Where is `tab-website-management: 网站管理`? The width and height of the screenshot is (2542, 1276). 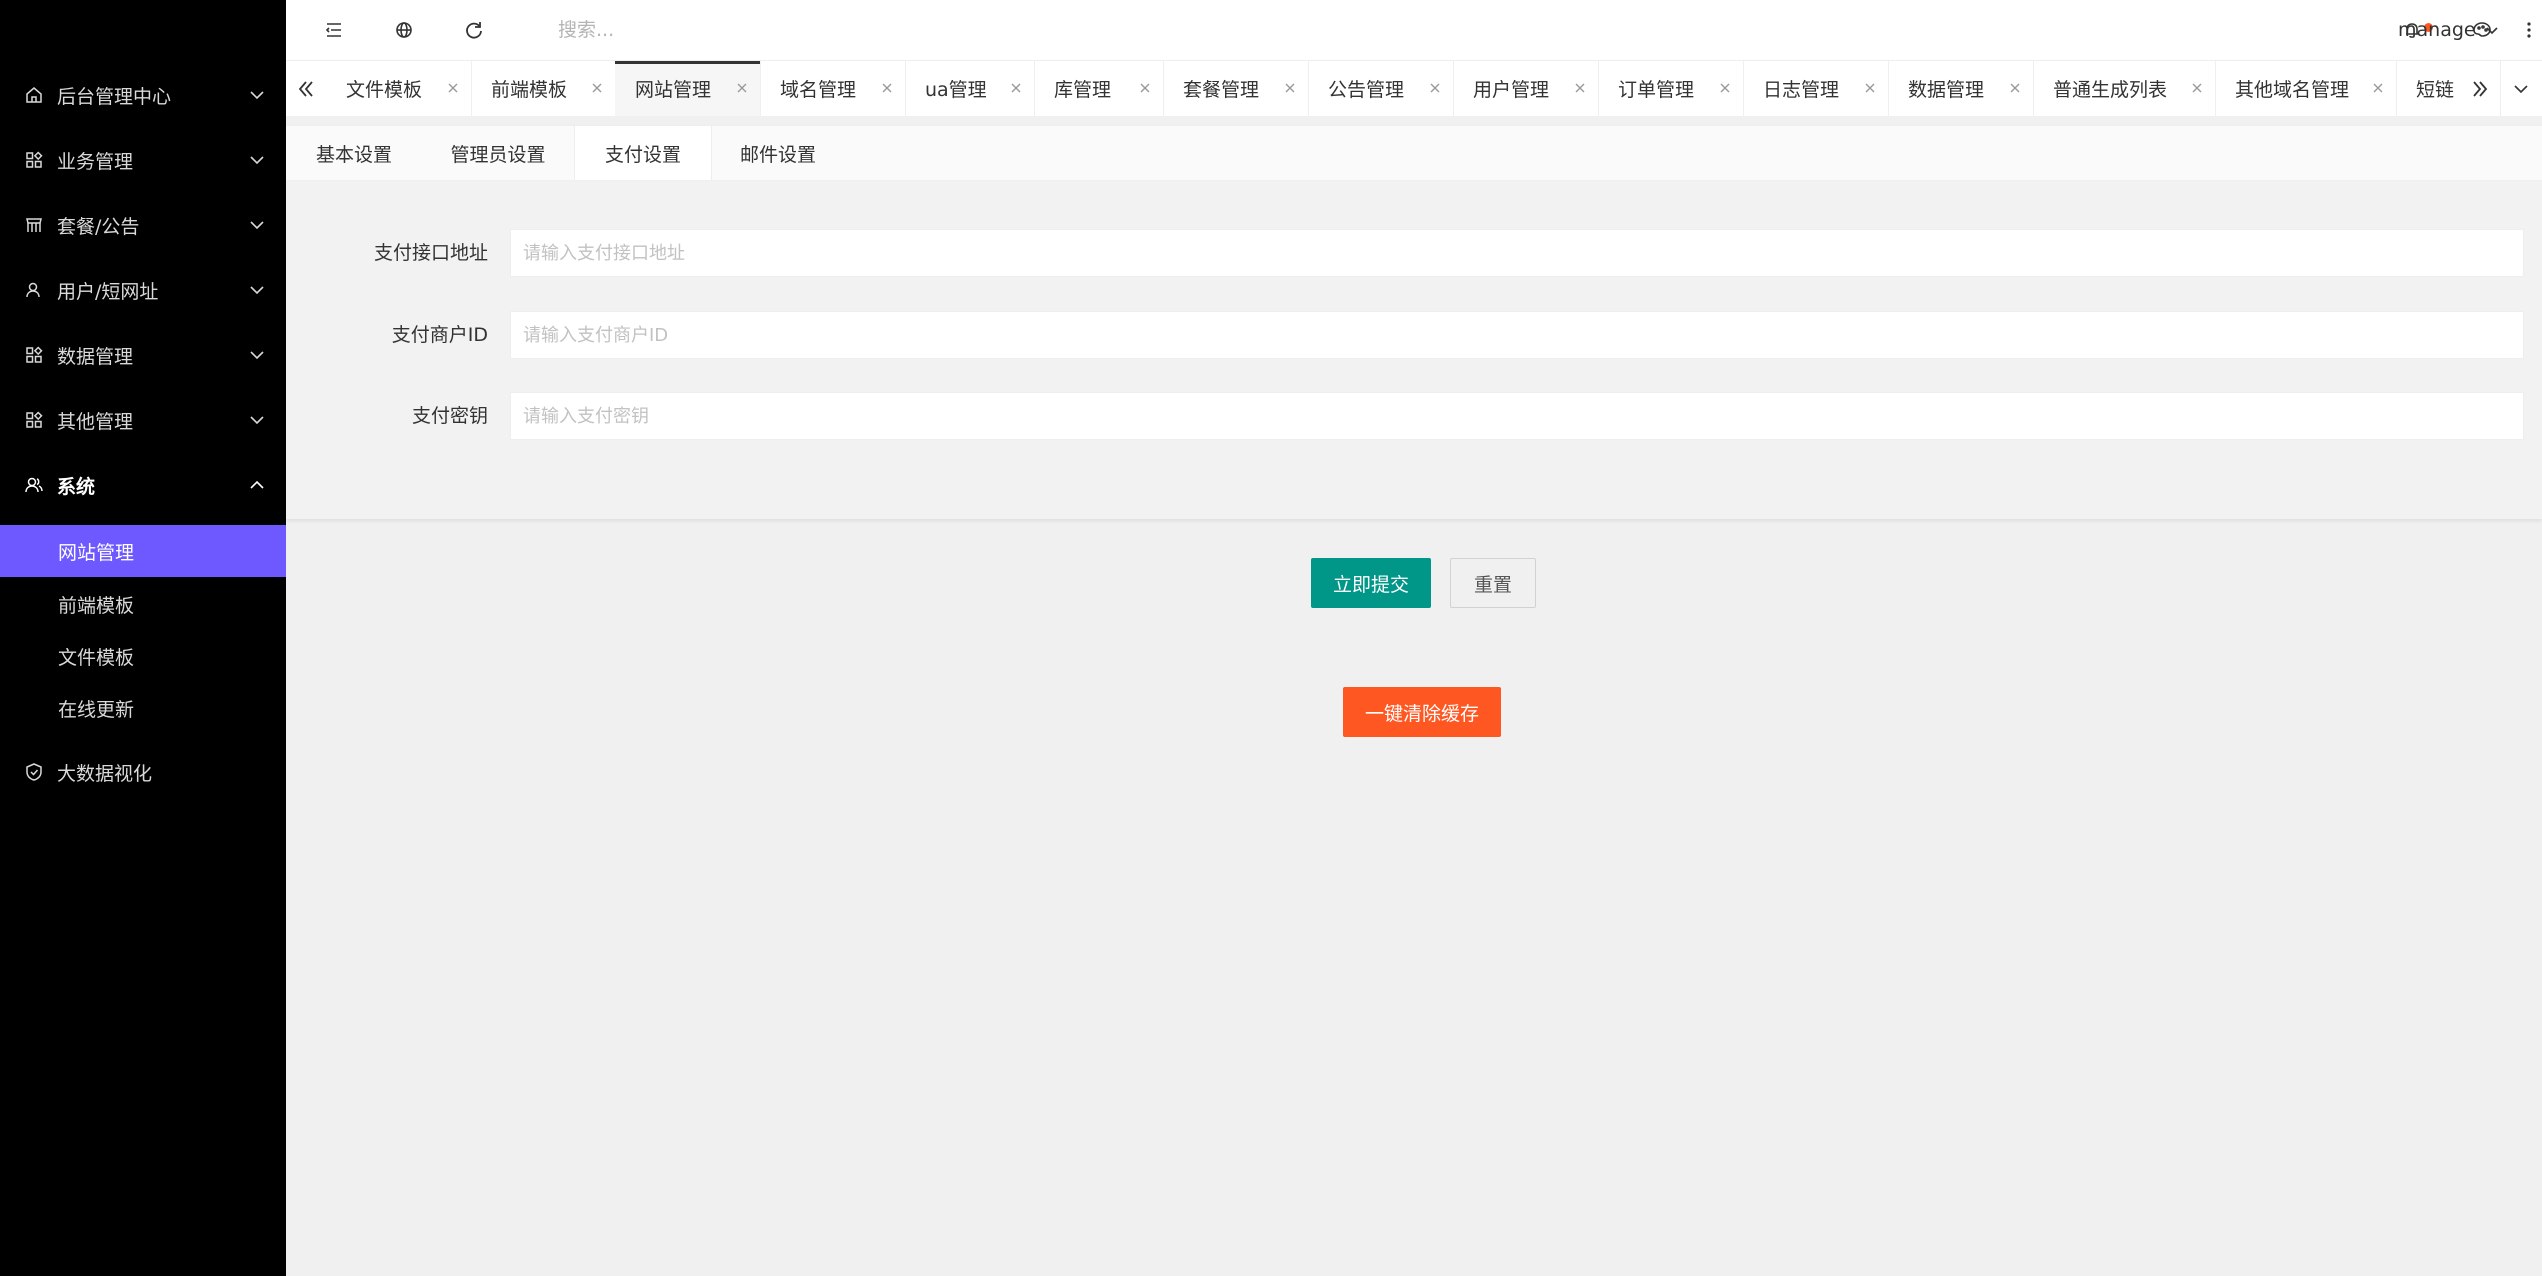
tab-website-management: 网站管理 is located at coordinates (688, 88).